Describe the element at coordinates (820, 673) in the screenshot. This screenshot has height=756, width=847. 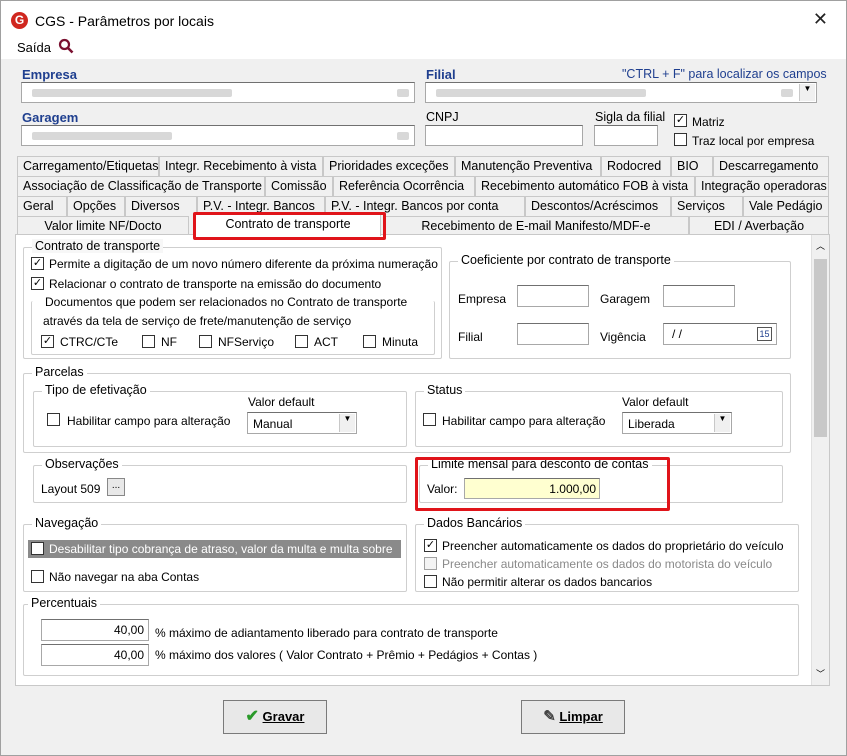
I see `scroll-down-icon: ﹀` at that location.